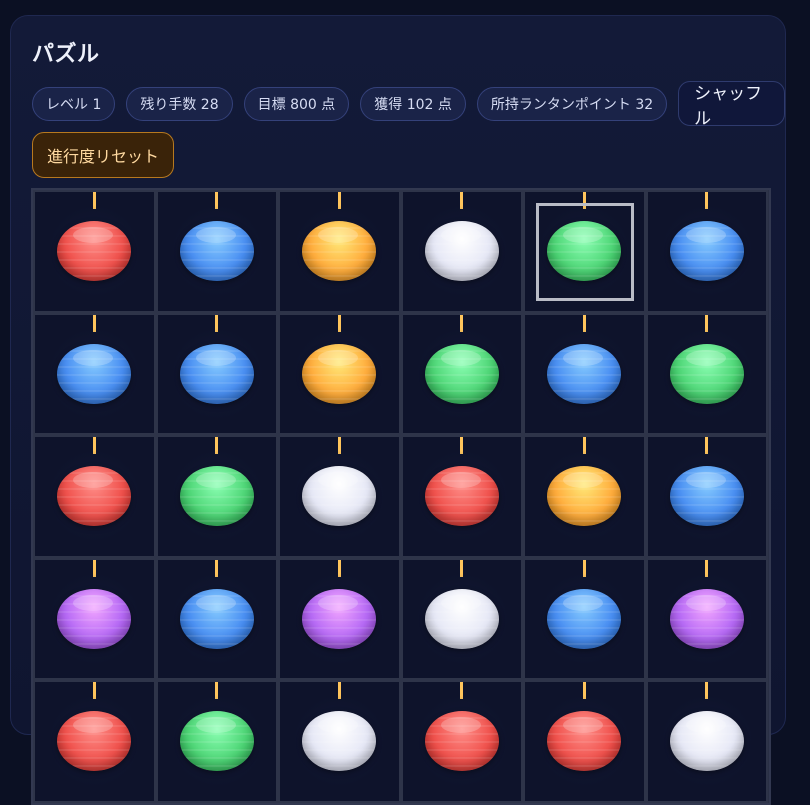 This screenshot has height=805, width=810. Describe the element at coordinates (66, 54) in the screenshot. I see `page-title: パズル` at that location.